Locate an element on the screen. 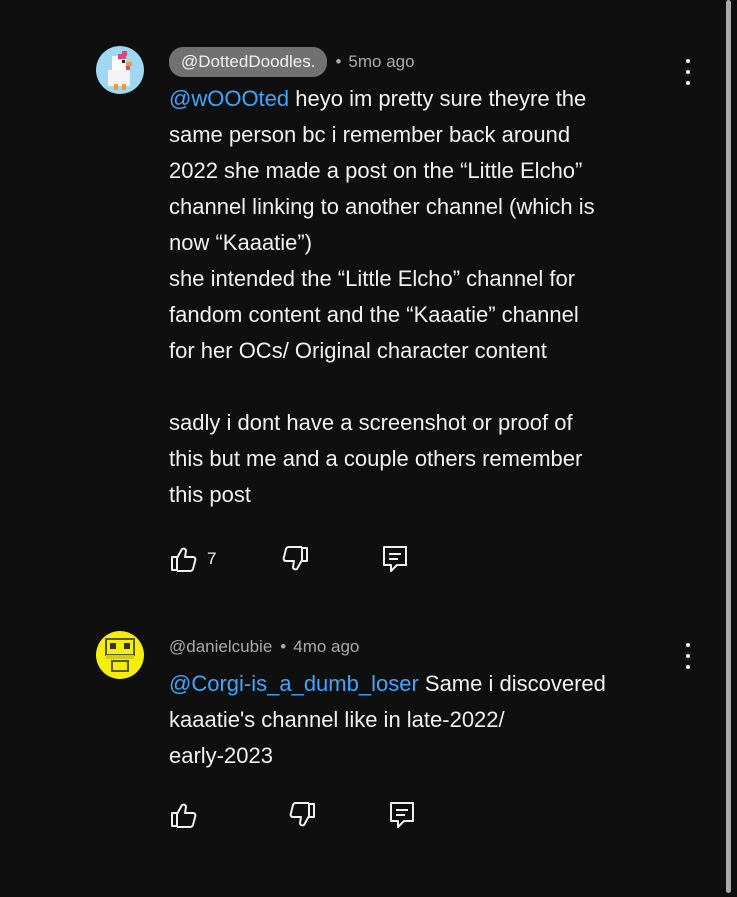 This screenshot has height=897, width=737. comment-timestamp: 4mo ago is located at coordinates (326, 647).